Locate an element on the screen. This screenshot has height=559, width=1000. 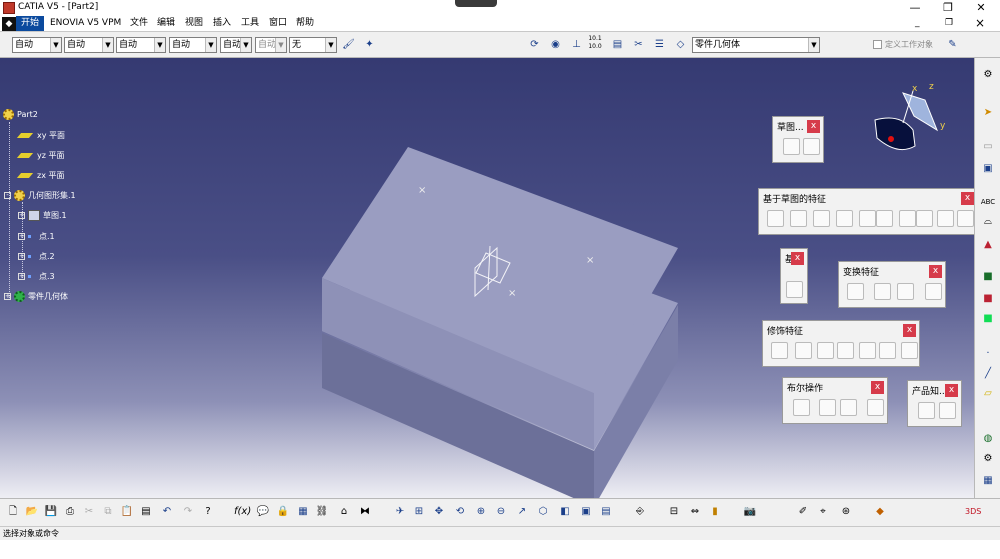
catalog-browser-icon: ◆ is located at coordinates (880, 512).